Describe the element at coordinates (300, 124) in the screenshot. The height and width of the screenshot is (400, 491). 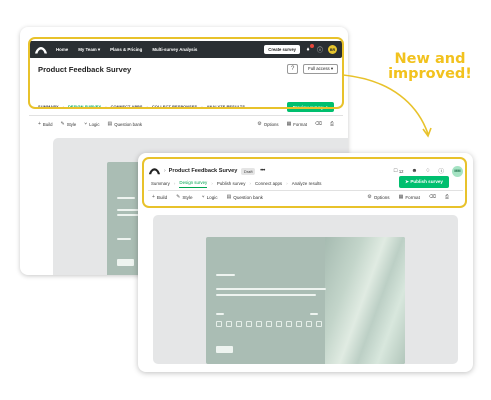
I see `format-label: Format` at that location.